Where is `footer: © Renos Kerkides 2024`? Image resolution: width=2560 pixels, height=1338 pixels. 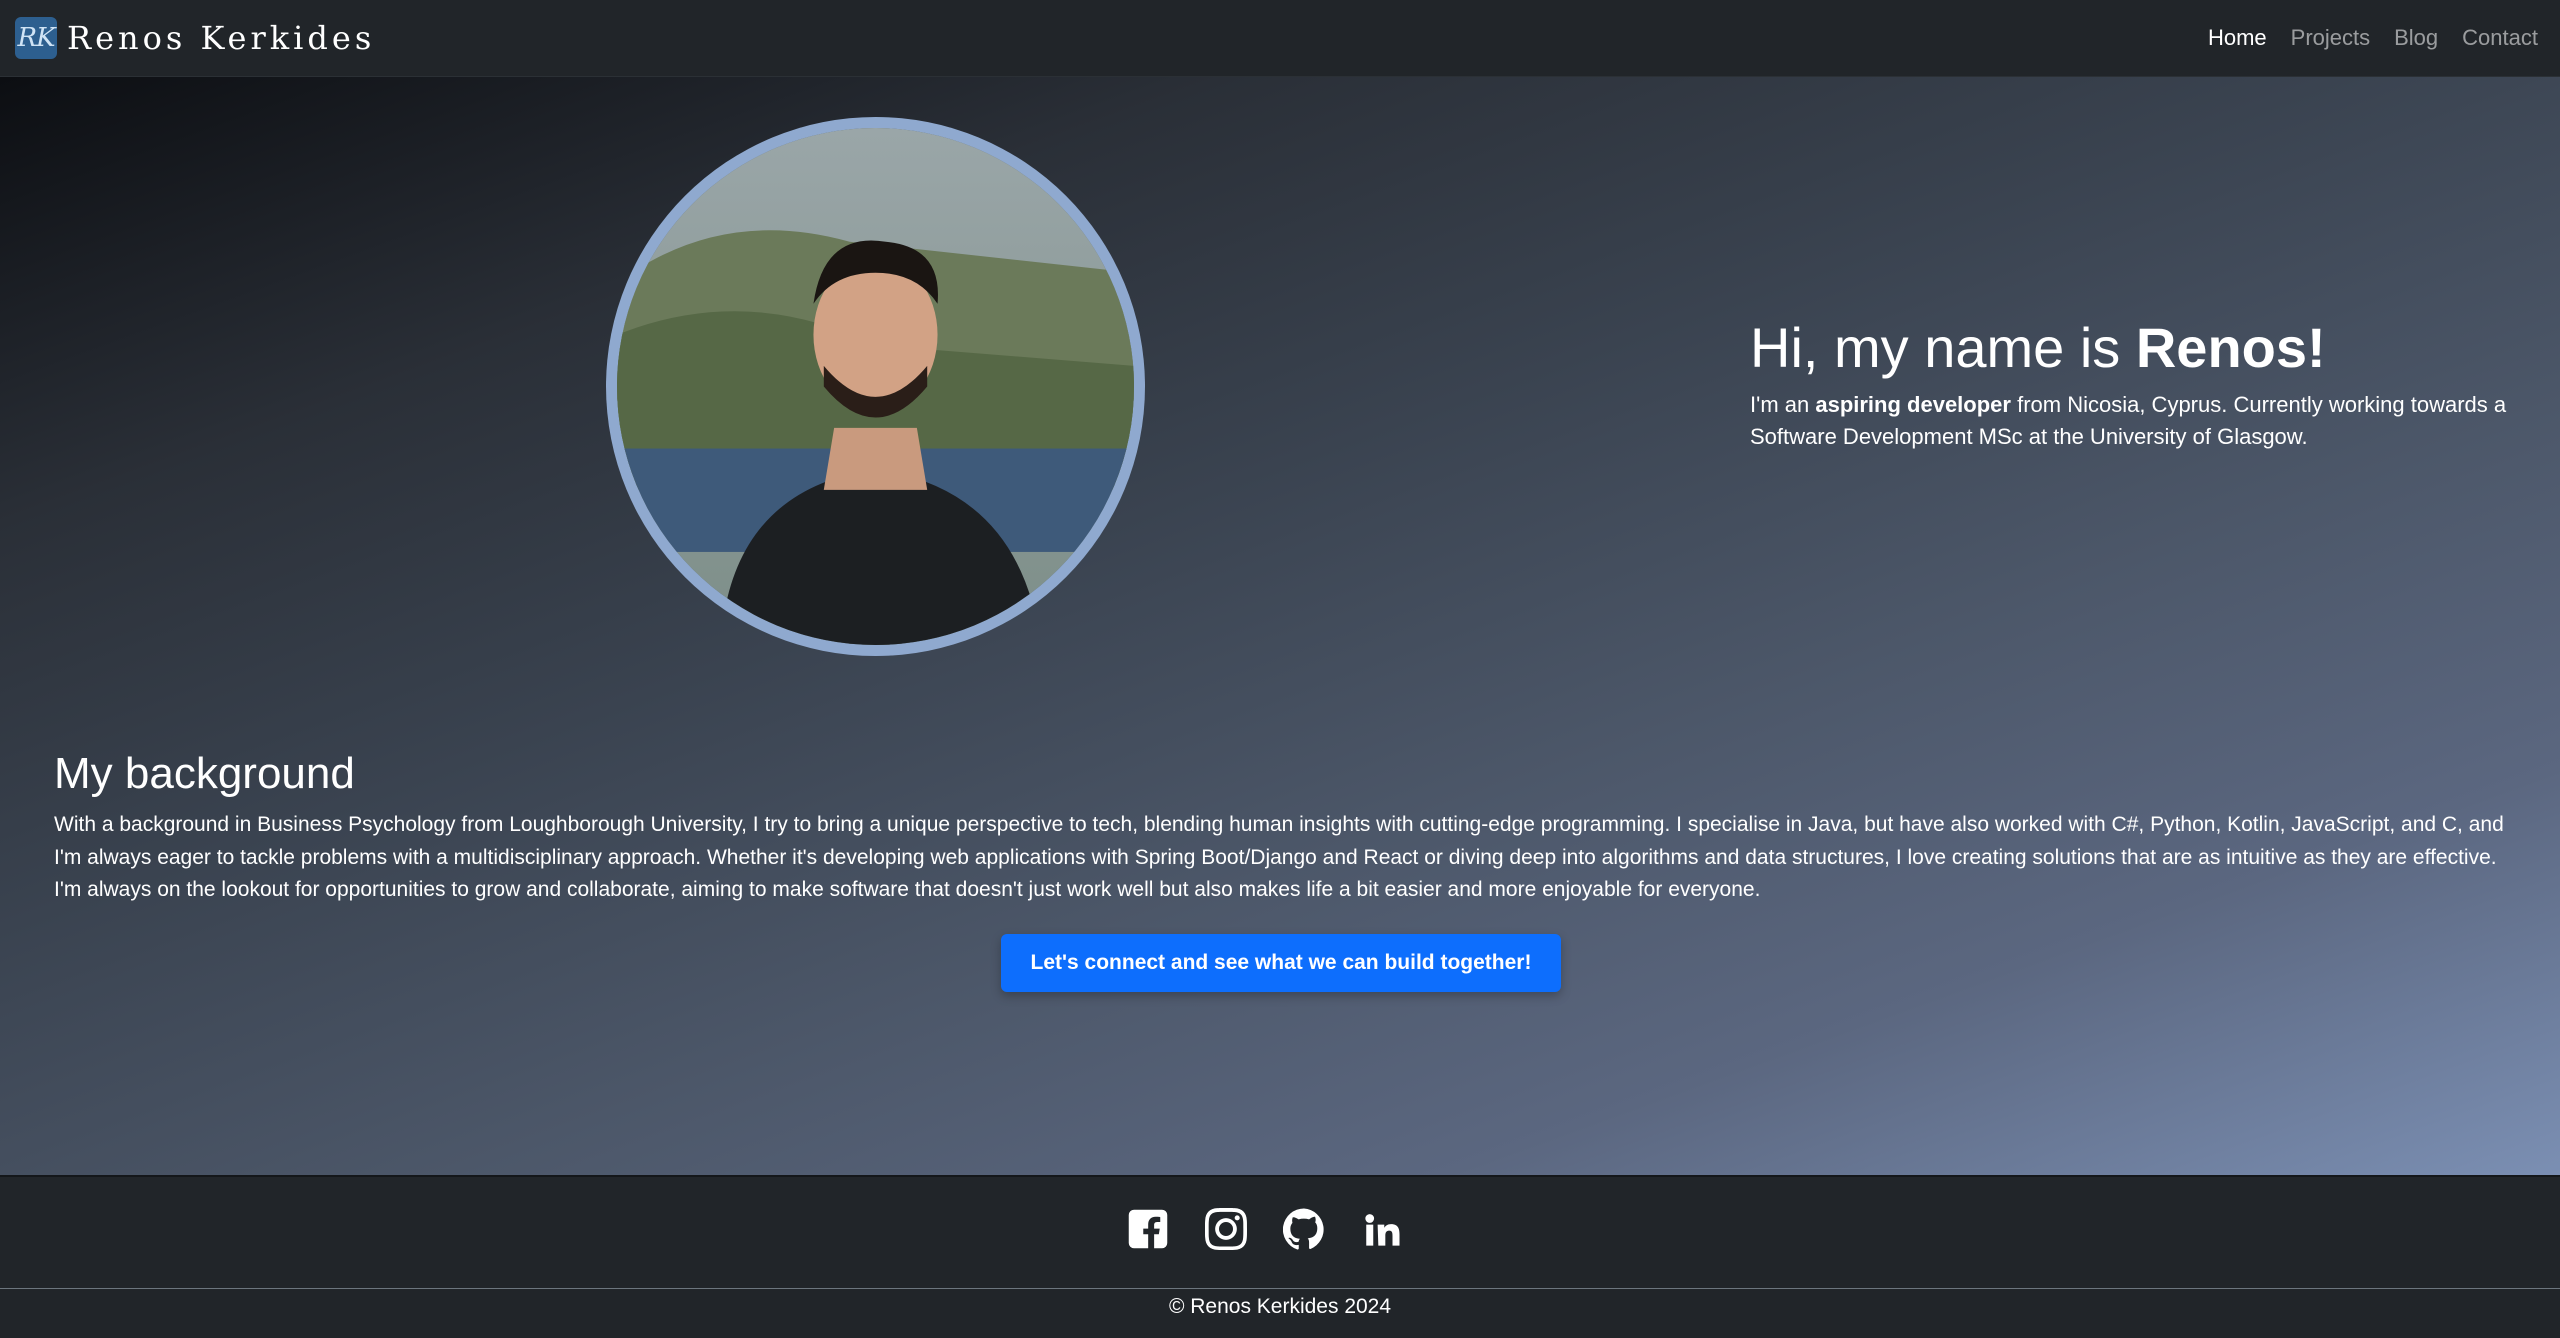
footer: © Renos Kerkides 2024 is located at coordinates (1280, 1256).